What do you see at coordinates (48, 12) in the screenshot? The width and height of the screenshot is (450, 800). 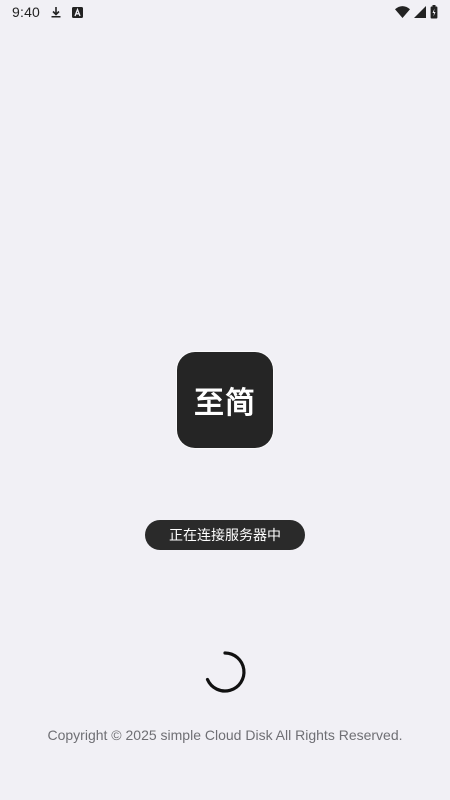 I see `status-left: 9:40` at bounding box center [48, 12].